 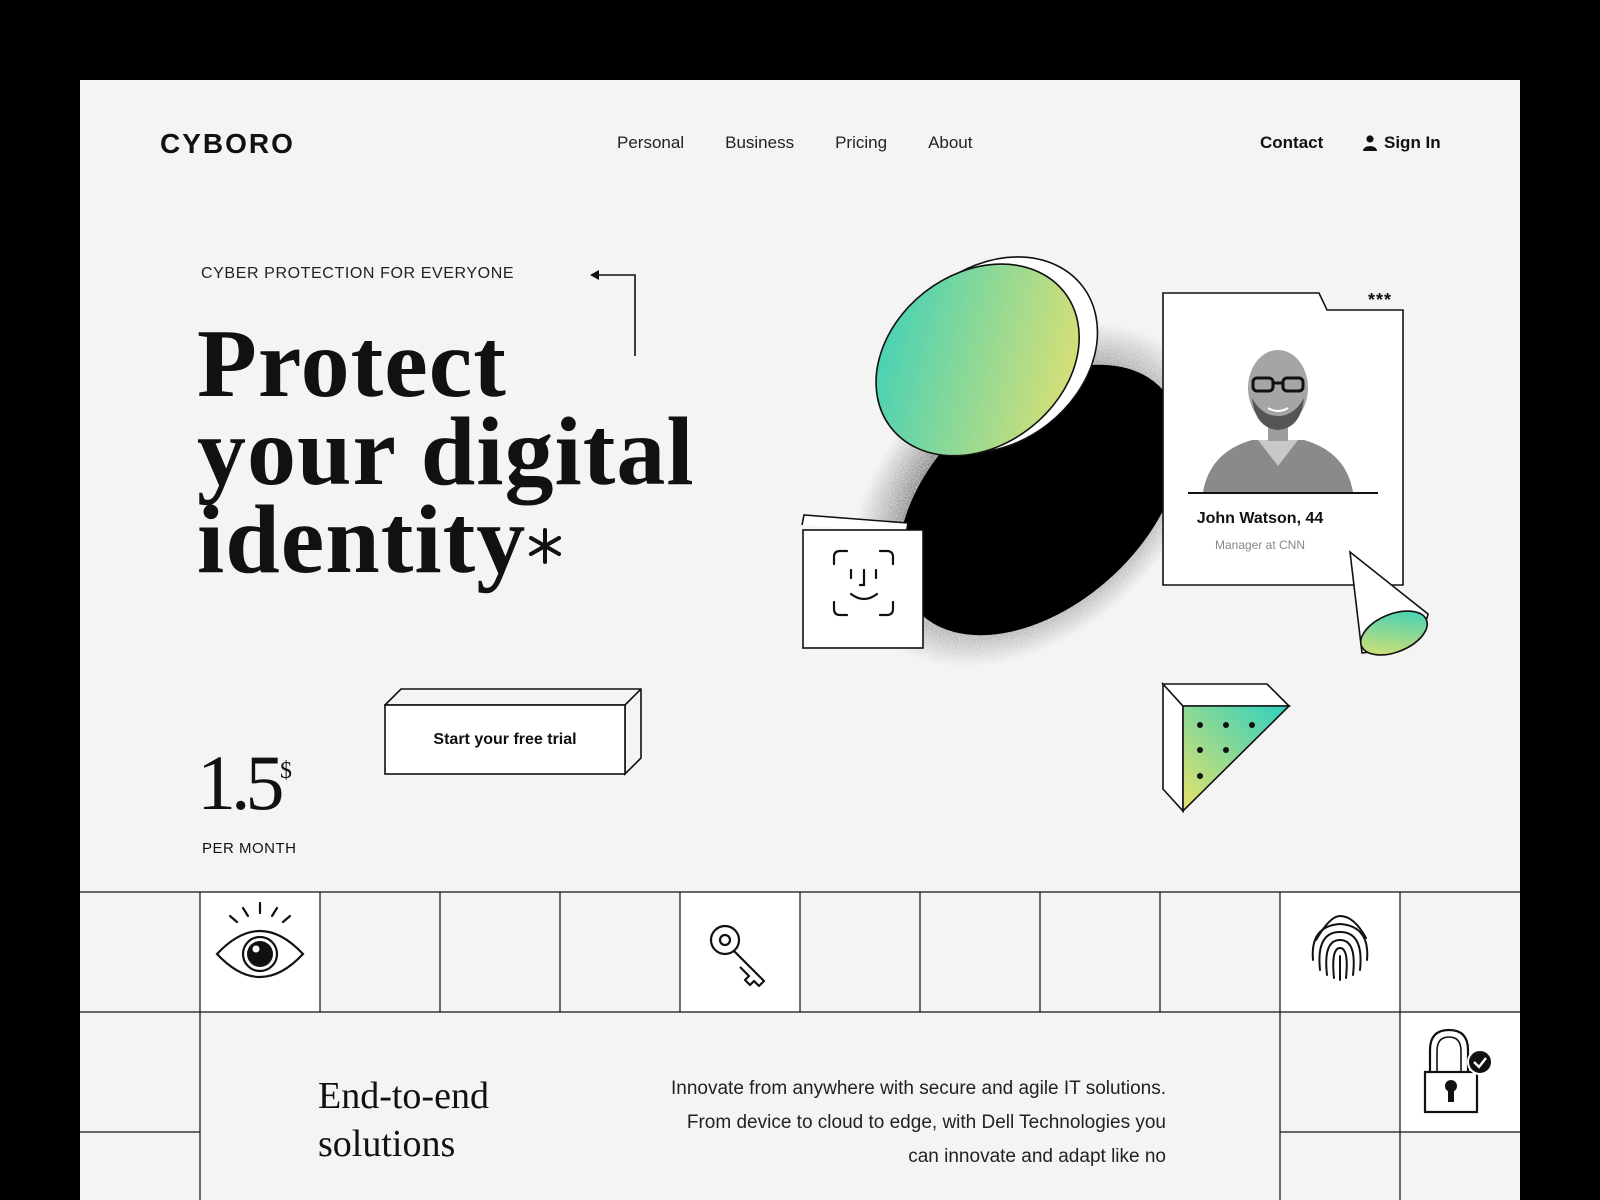 I want to click on arrow-left-icon, so click(x=613, y=313).